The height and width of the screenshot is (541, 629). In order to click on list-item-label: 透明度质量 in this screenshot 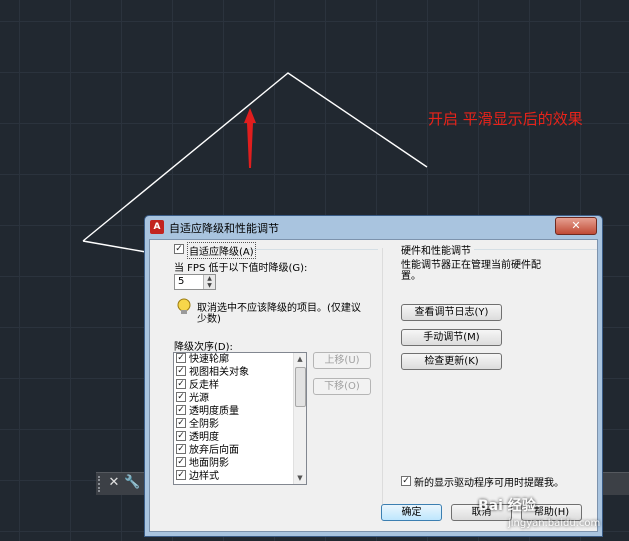, I will do `click(214, 411)`.